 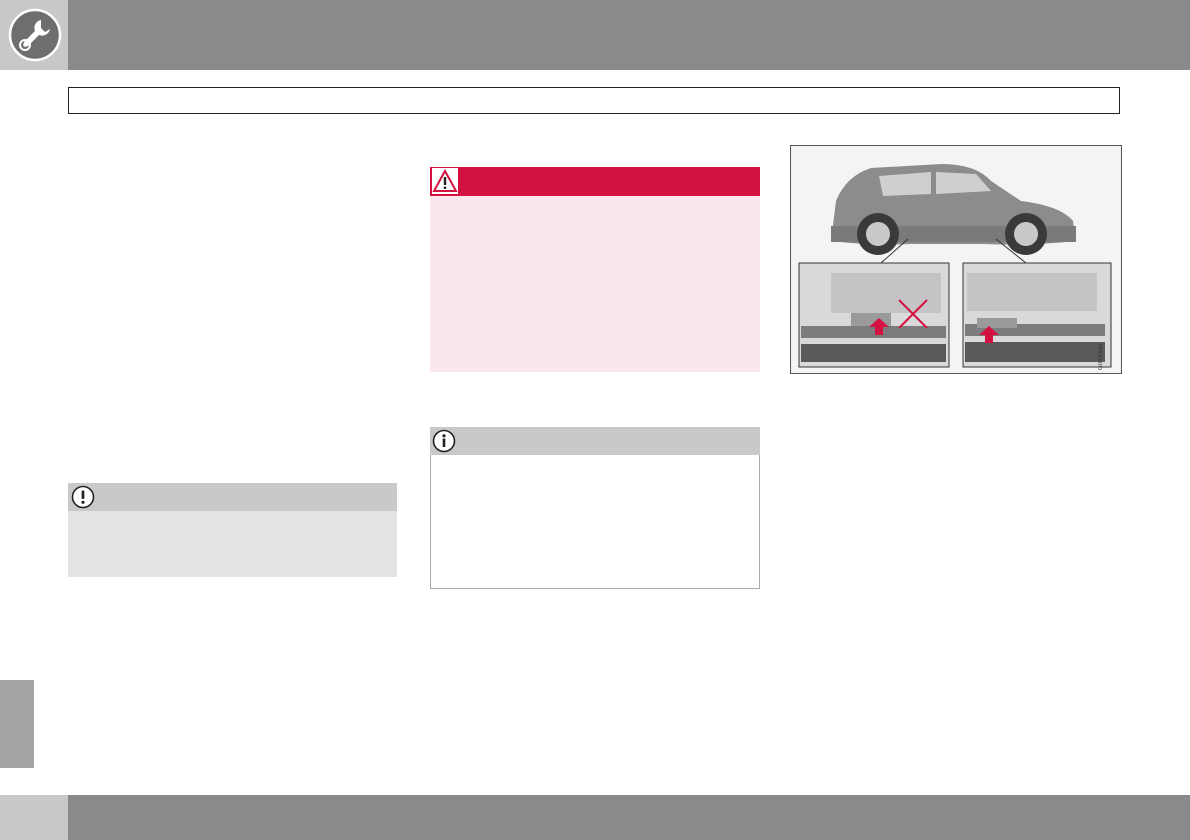 I want to click on section-title-box, so click(x=594, y=100).